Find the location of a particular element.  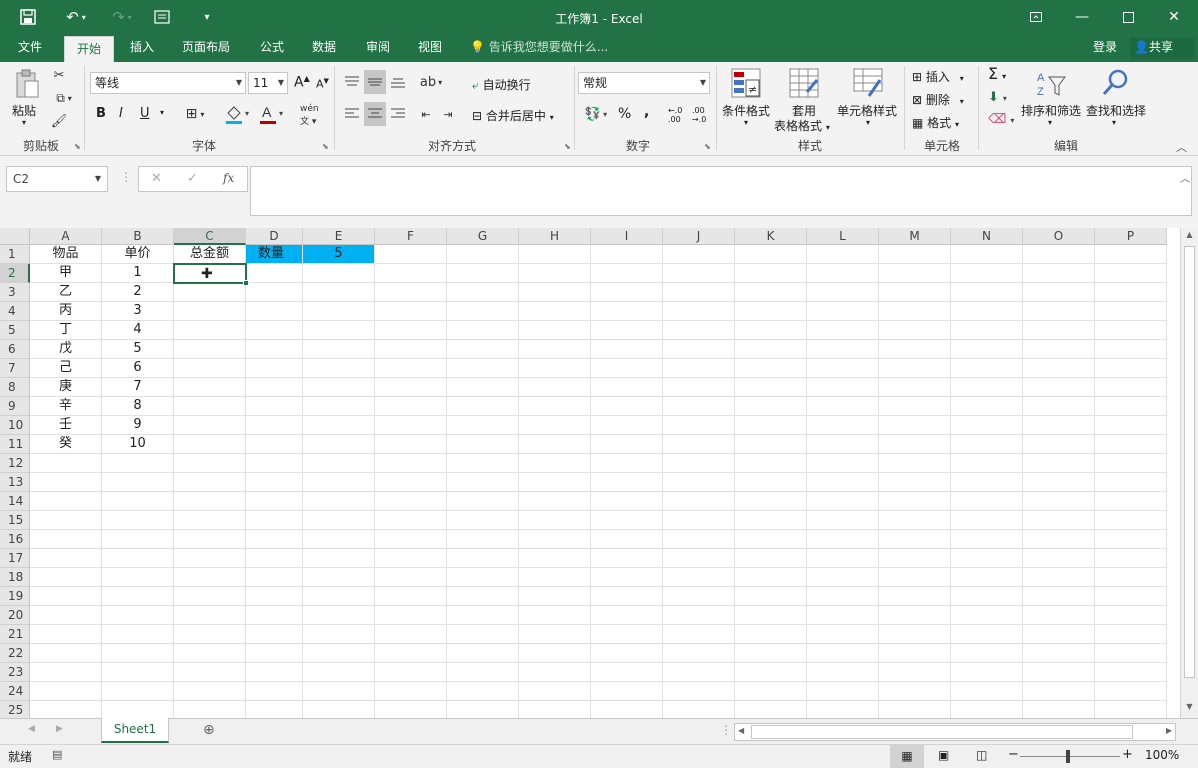

alignment-launcher-icon: ⬊ is located at coordinates (567, 146).